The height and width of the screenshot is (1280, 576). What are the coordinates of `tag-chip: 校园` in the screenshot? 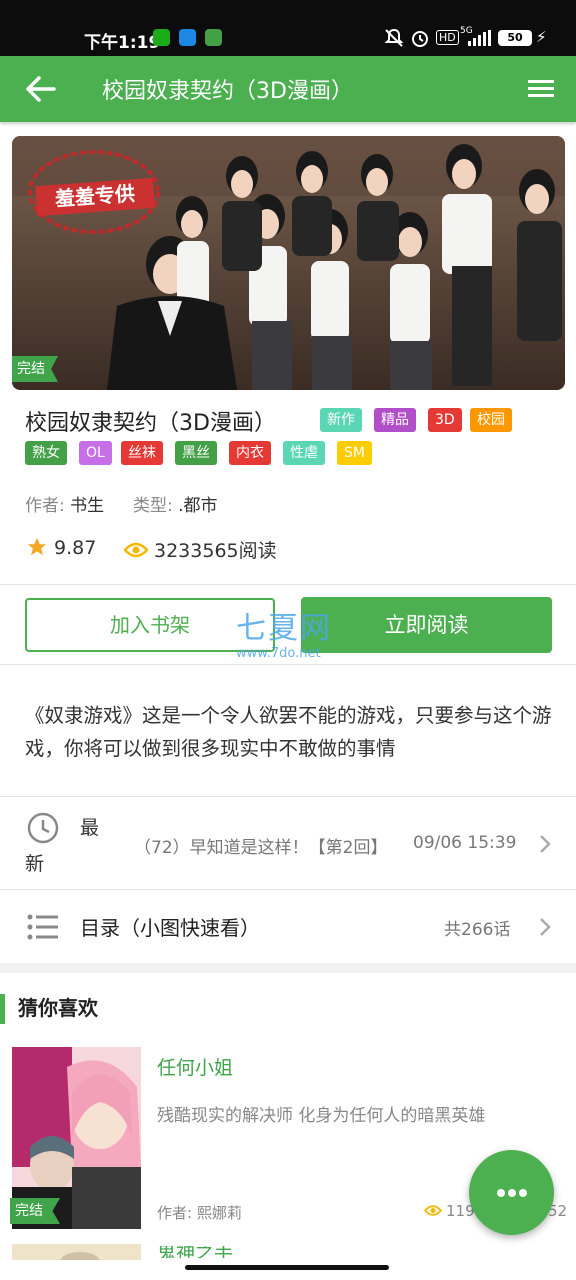 It's located at (491, 420).